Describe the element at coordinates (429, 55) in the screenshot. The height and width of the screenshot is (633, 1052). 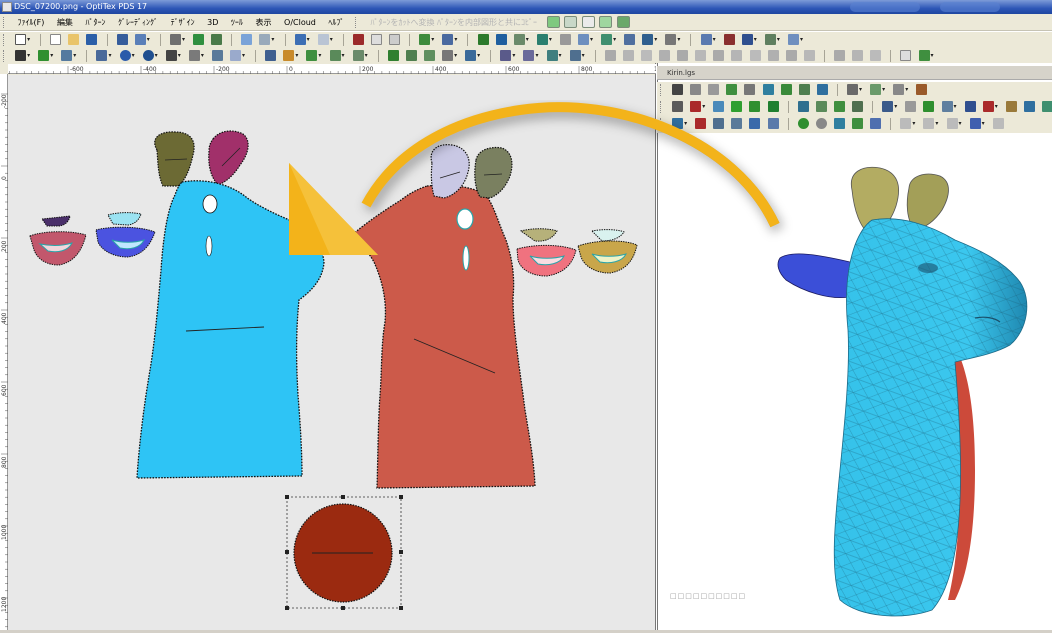
I see `corner-icon` at that location.